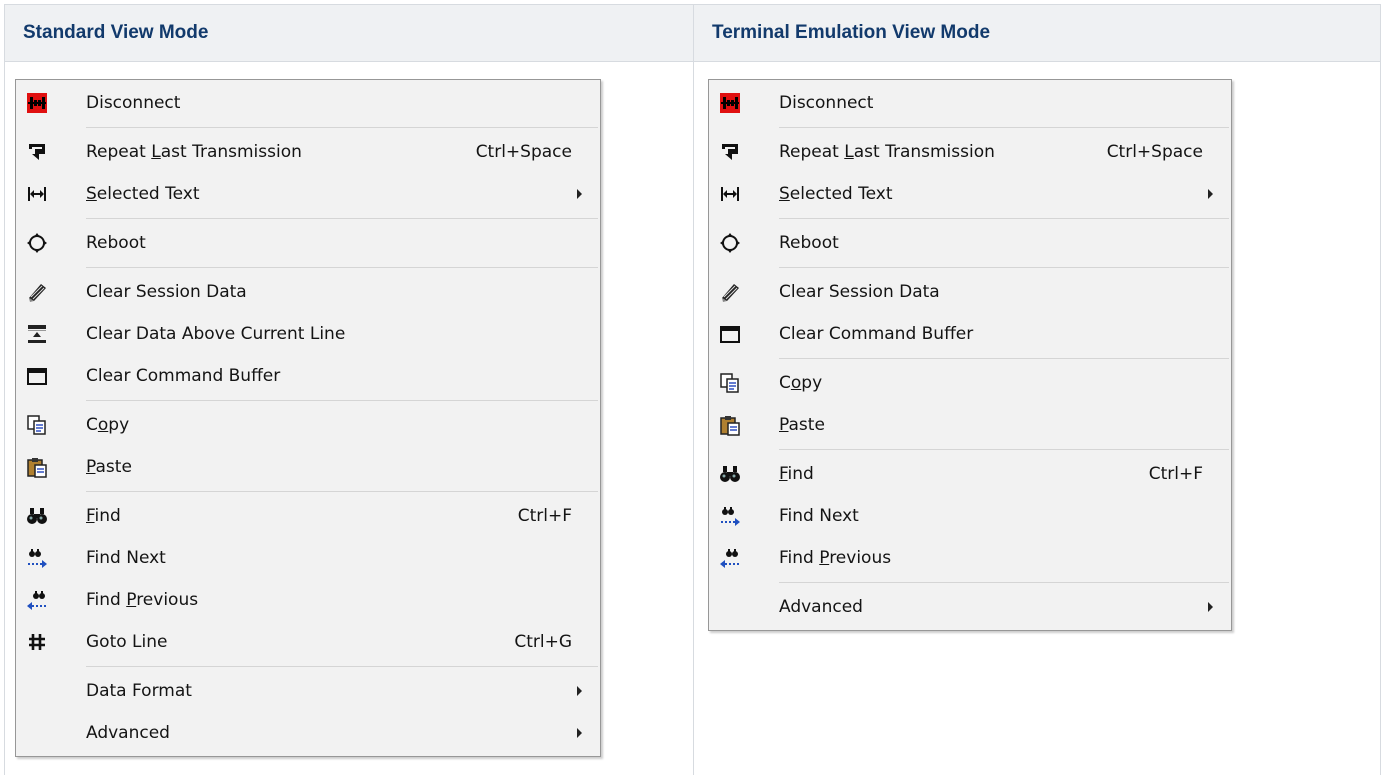  What do you see at coordinates (315, 691) in the screenshot?
I see `menu-item-label: Data Format` at bounding box center [315, 691].